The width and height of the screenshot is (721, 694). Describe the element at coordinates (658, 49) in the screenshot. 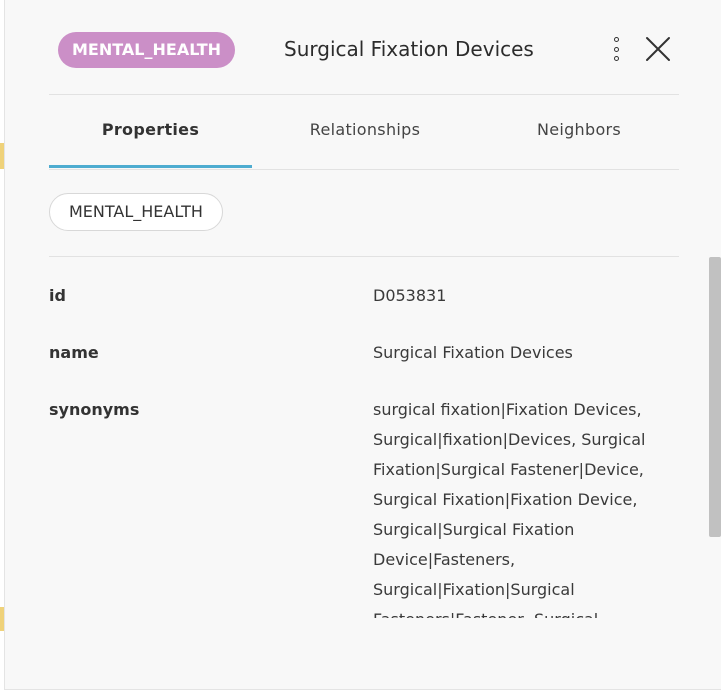

I see `close-icon` at that location.